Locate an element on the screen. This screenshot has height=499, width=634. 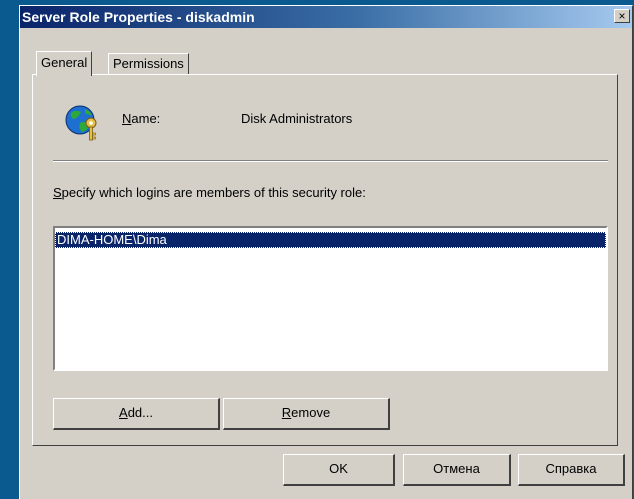
members-caption-mnemonic: S is located at coordinates (57, 192).